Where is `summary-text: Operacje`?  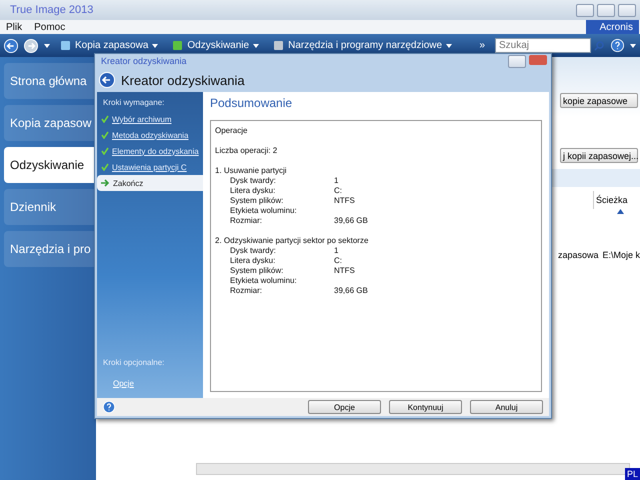
summary-text: Operacje is located at coordinates (231, 131).